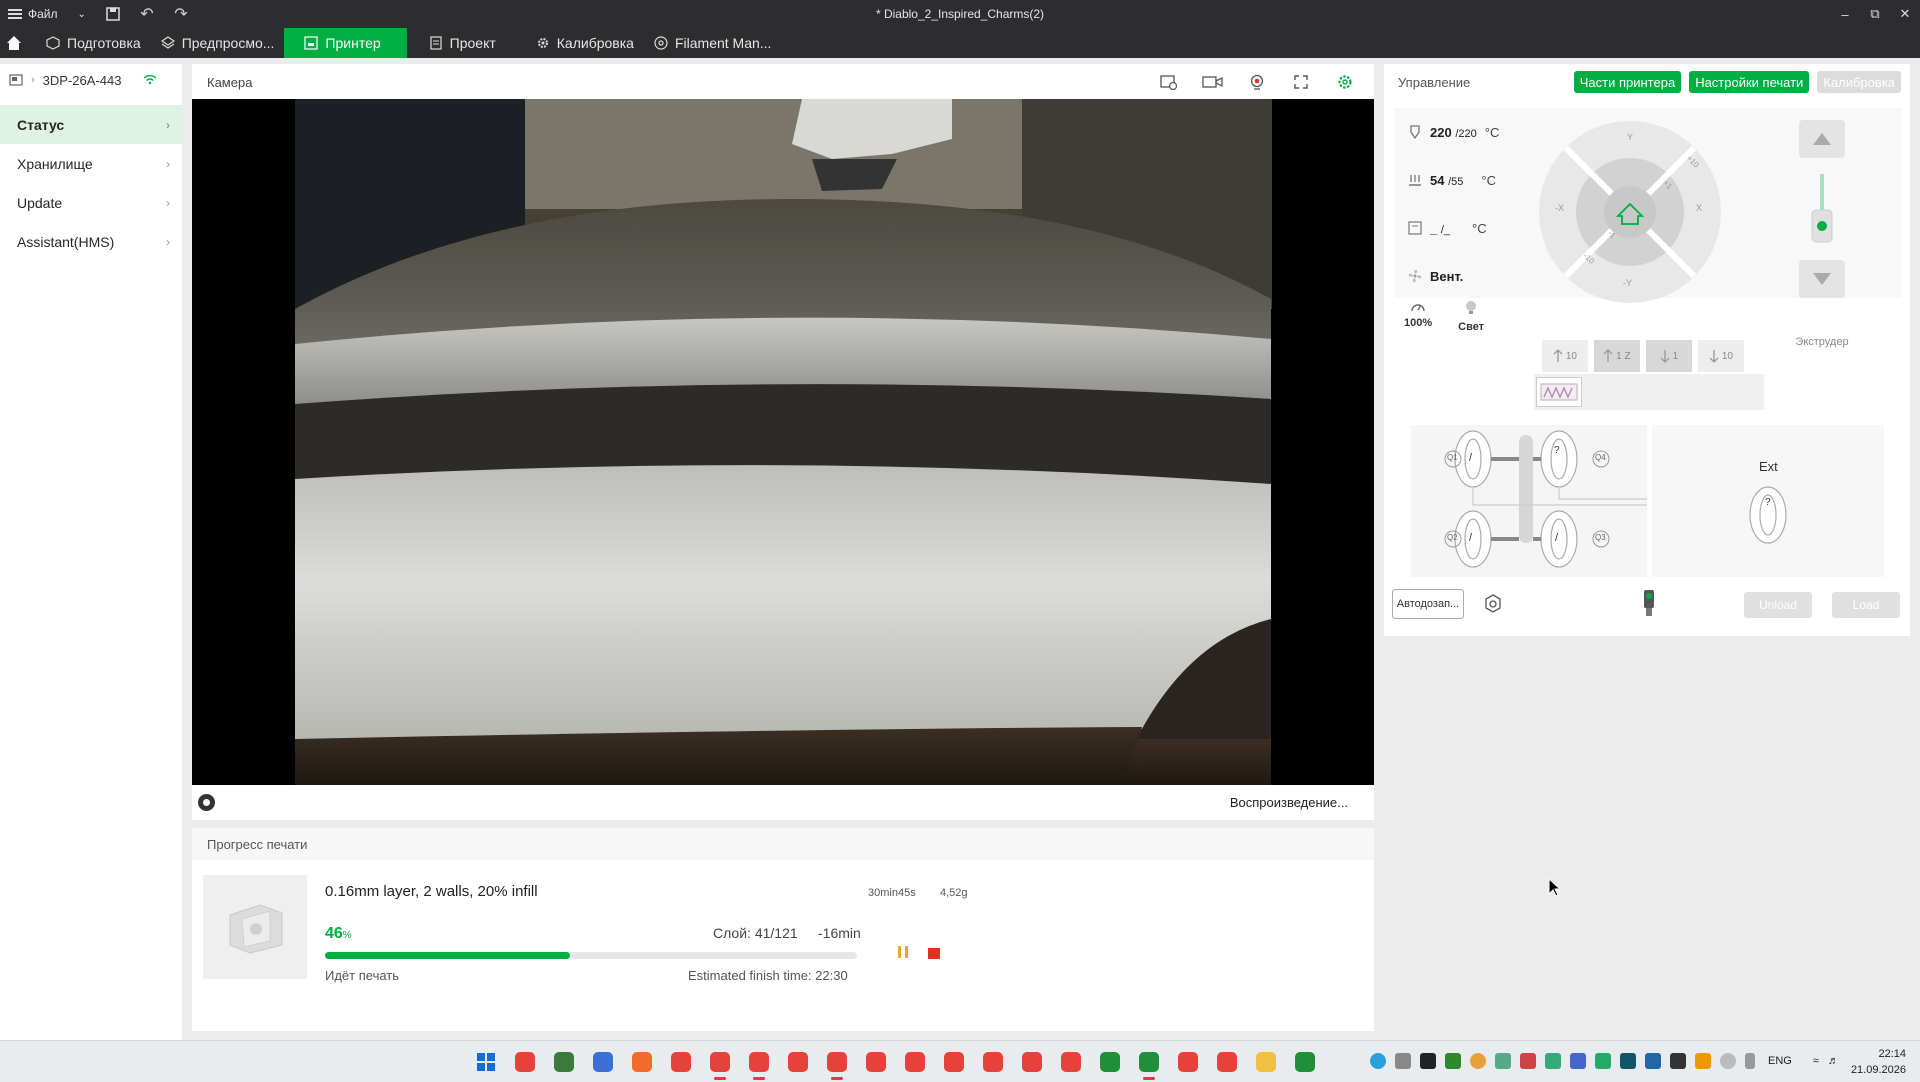 This screenshot has width=1920, height=1082. Describe the element at coordinates (1471, 324) in the screenshot. I see `light-toggle: Свет` at that location.